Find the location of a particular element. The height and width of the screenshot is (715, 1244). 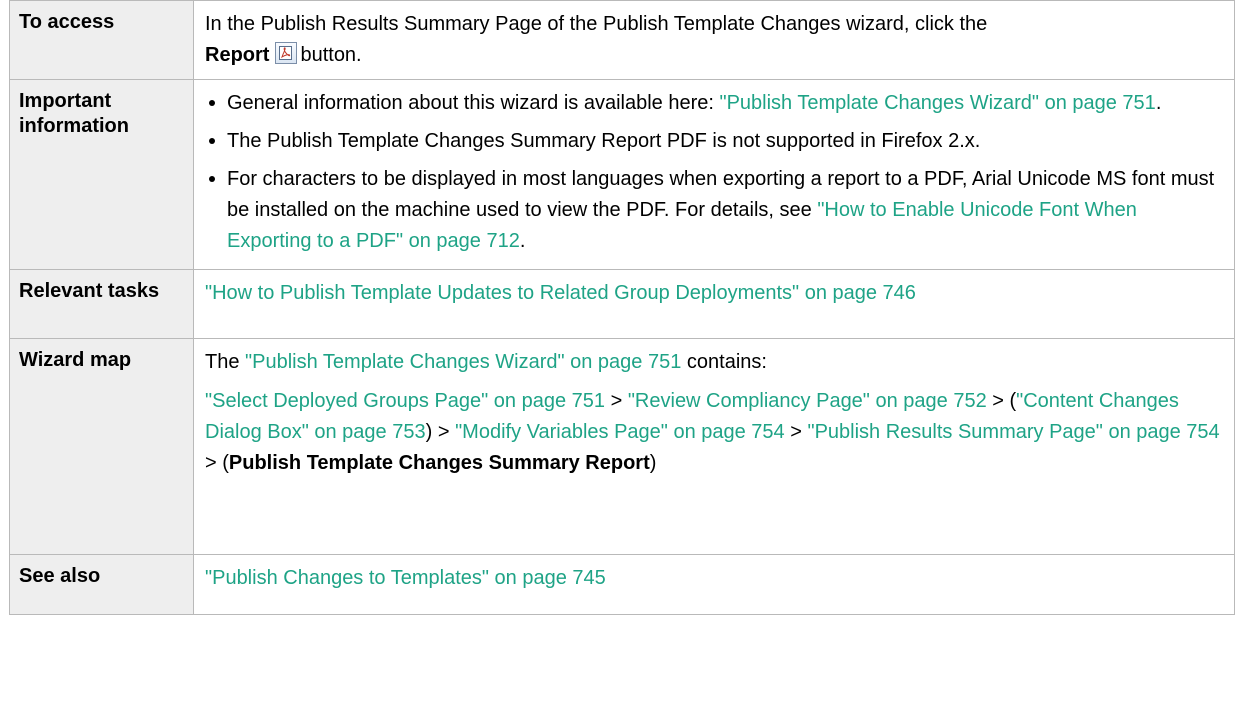

current-page-label: Publish Template Changes Summary Report is located at coordinates (439, 463).